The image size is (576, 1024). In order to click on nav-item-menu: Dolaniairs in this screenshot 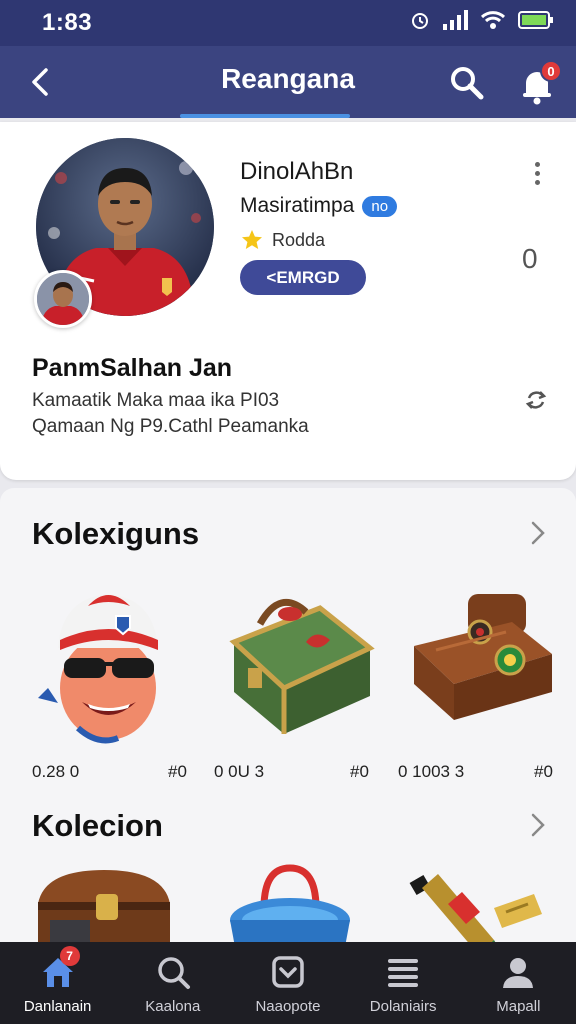, I will do `click(403, 983)`.